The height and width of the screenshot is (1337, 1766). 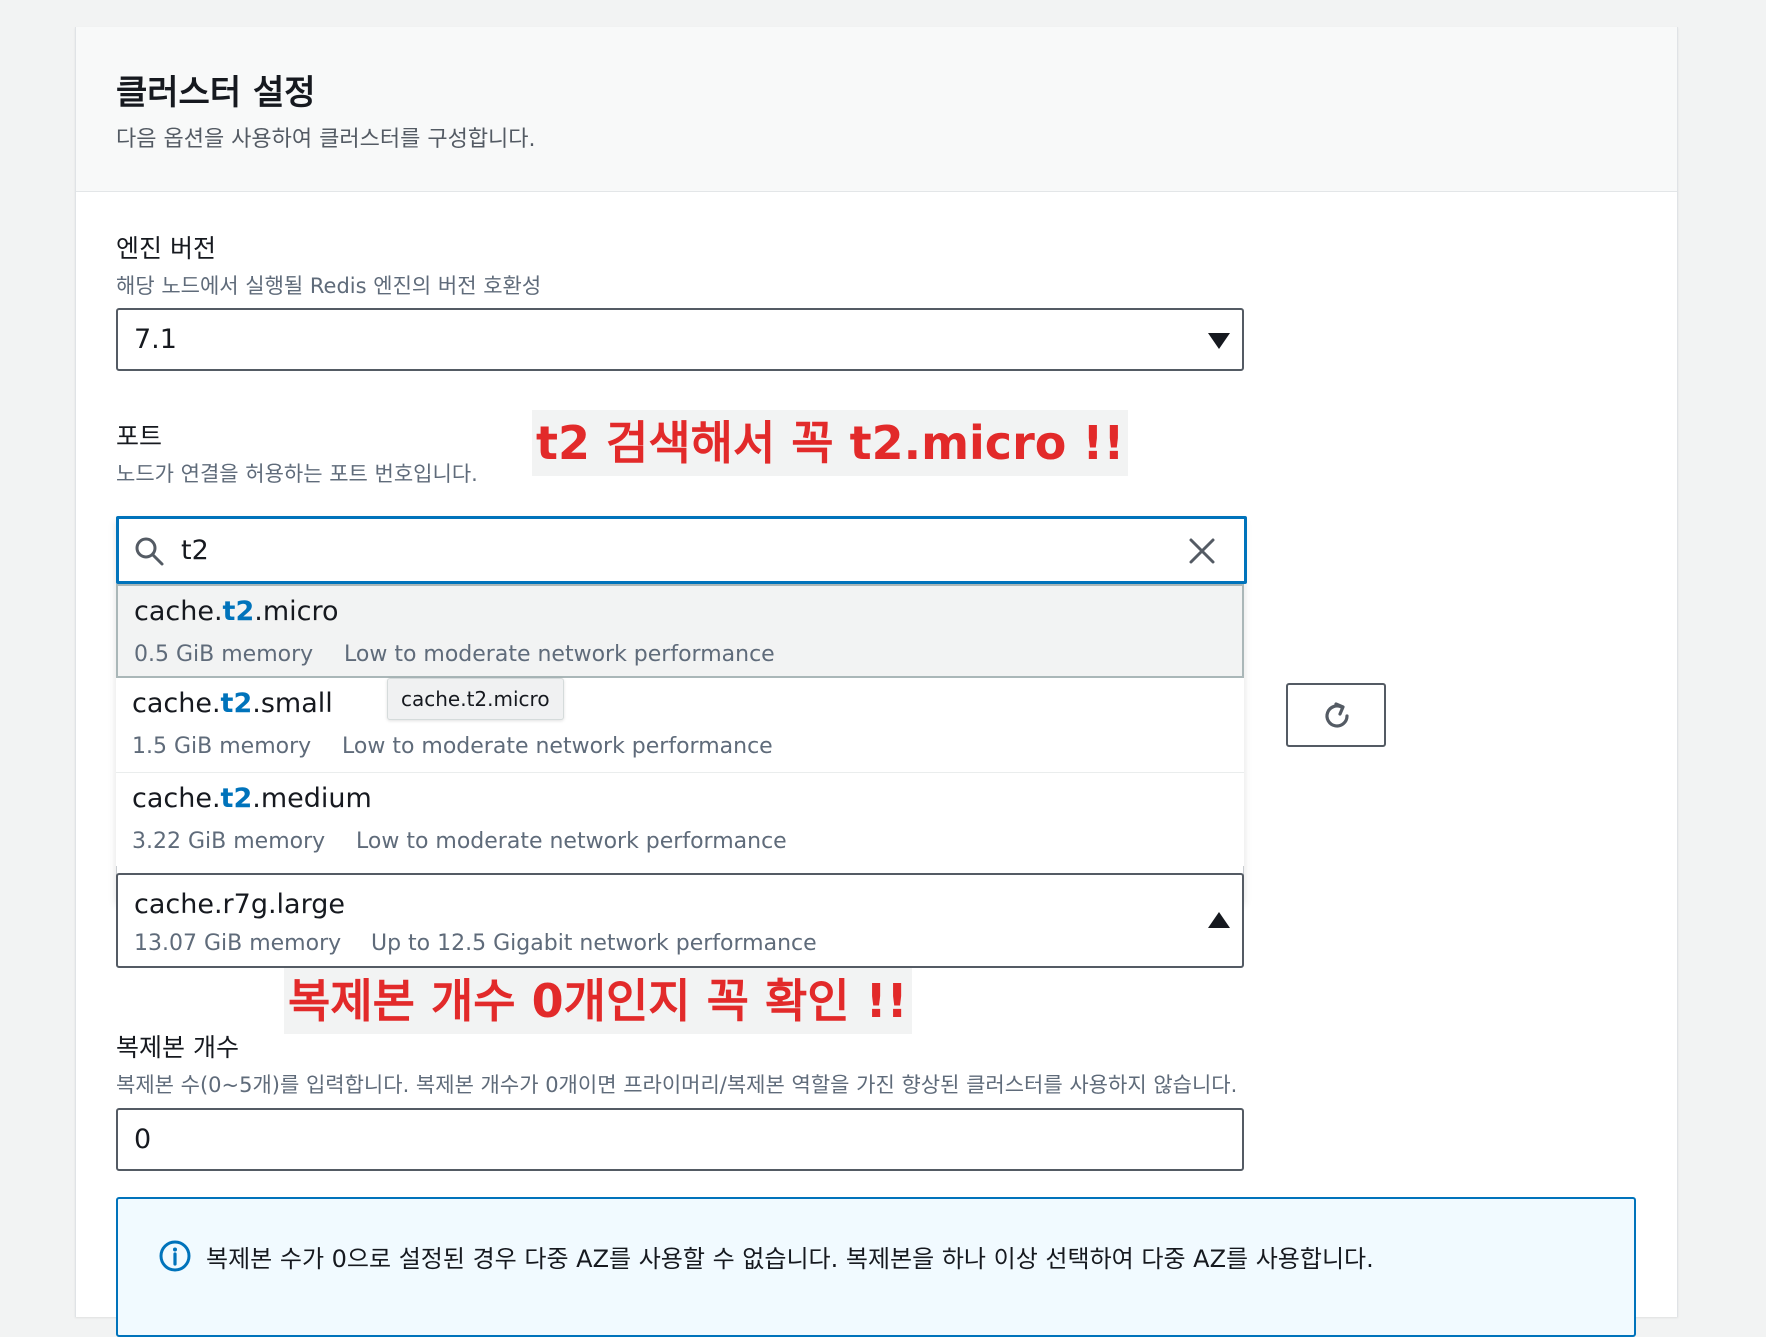 What do you see at coordinates (876, 109) in the screenshot?
I see `panel-header: 클러스터 설정 다음 옵션을 사용하여 클러스터를 구성합니다.` at bounding box center [876, 109].